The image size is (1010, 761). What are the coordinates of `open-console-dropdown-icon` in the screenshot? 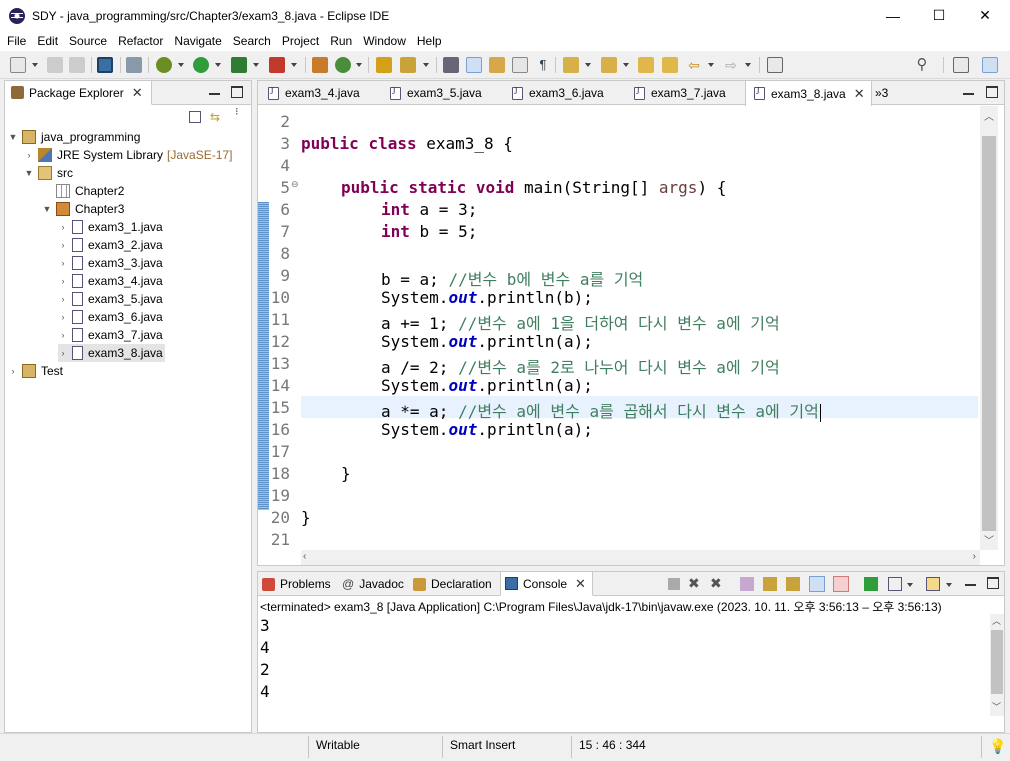 It's located at (949, 585).